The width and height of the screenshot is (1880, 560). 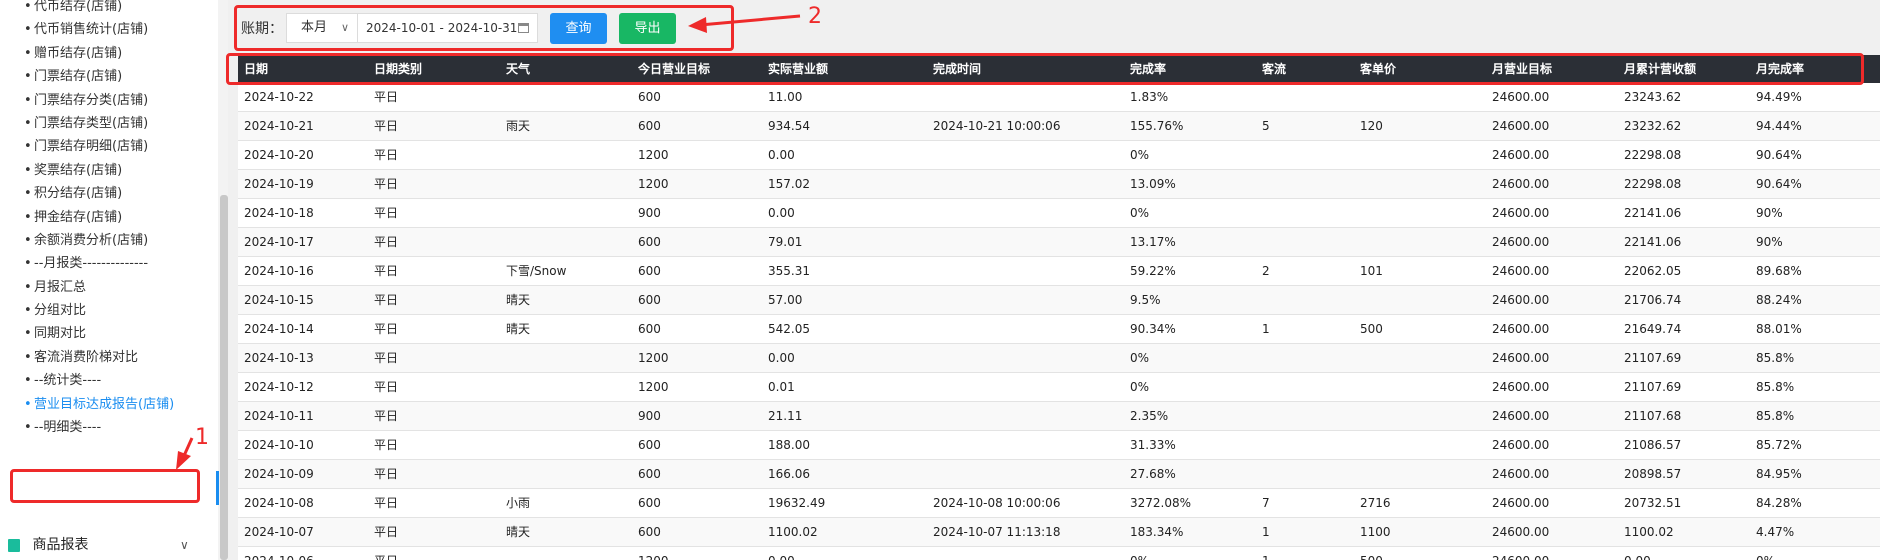 What do you see at coordinates (109, 380) in the screenshot?
I see `sidebar-item: • --统计类----` at bounding box center [109, 380].